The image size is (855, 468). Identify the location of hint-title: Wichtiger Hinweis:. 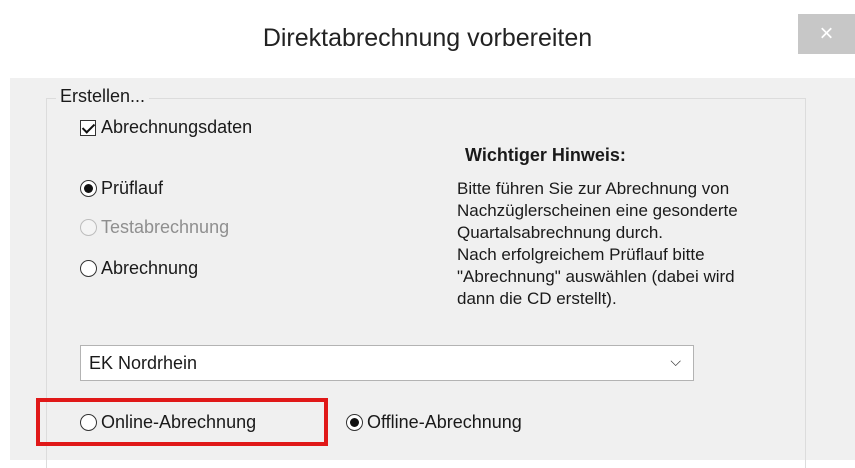
(545, 155).